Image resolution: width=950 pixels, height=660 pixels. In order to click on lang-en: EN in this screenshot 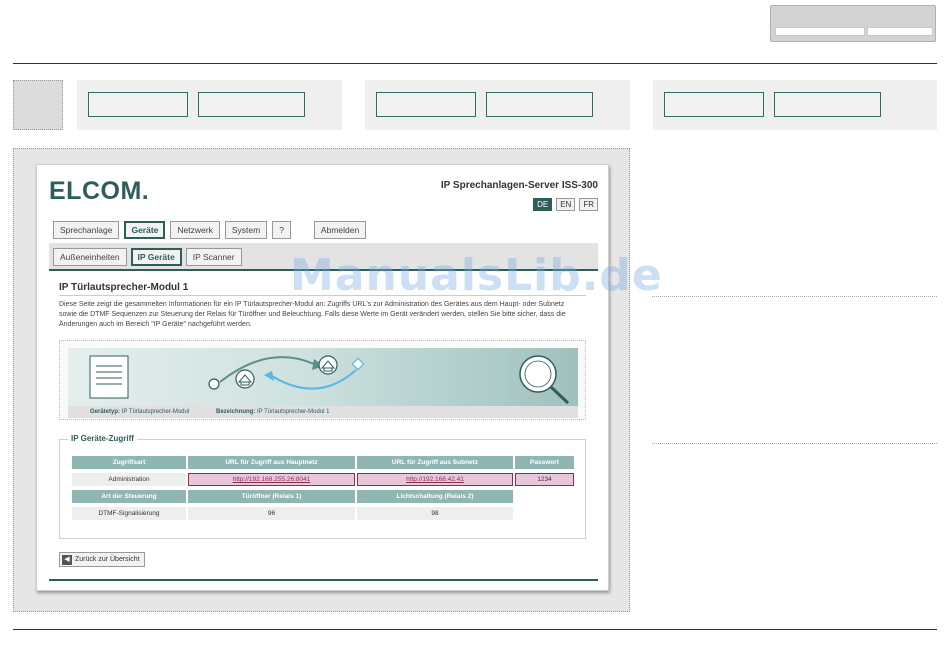, I will do `click(566, 204)`.